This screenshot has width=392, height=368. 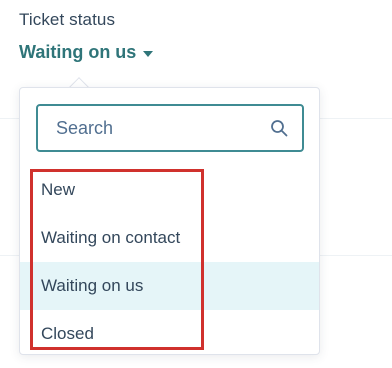 I want to click on search-input: Search, so click(x=170, y=128).